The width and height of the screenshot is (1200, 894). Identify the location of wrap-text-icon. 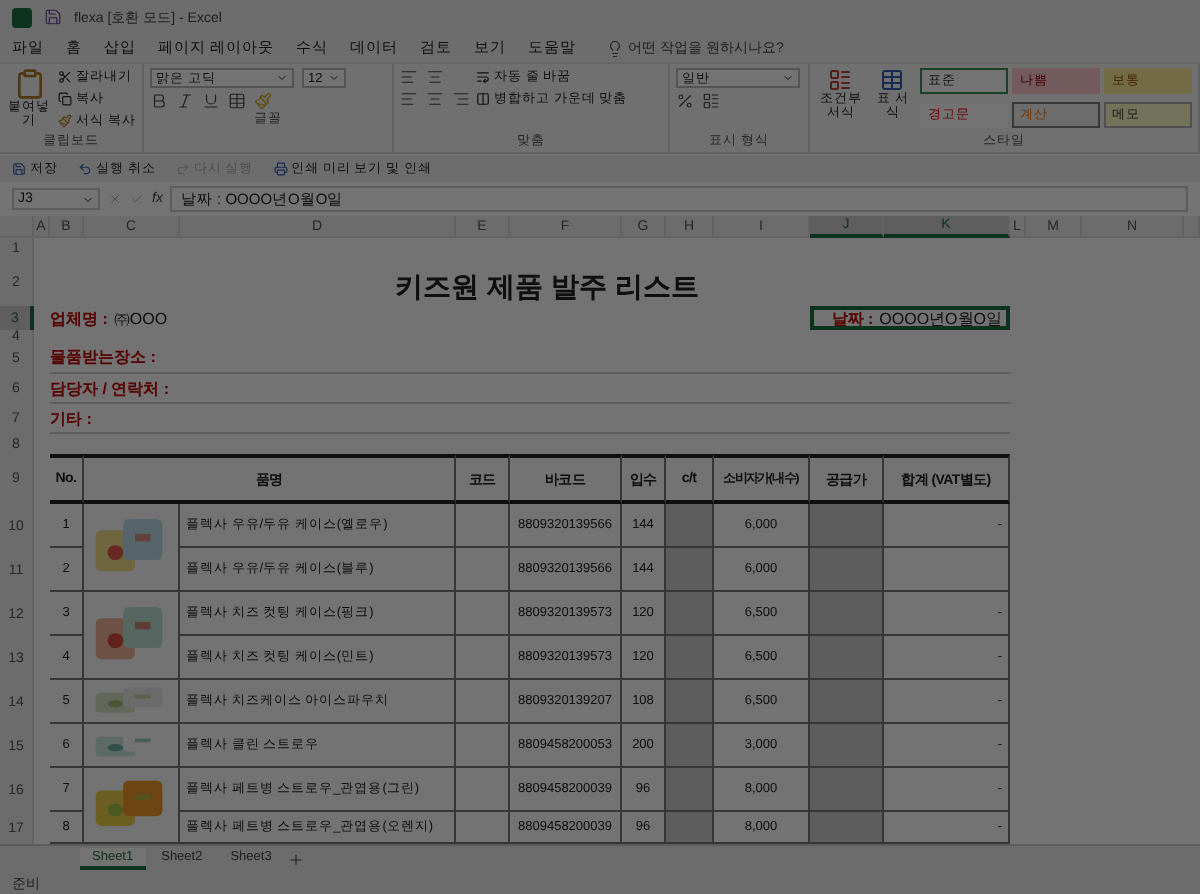
(483, 77).